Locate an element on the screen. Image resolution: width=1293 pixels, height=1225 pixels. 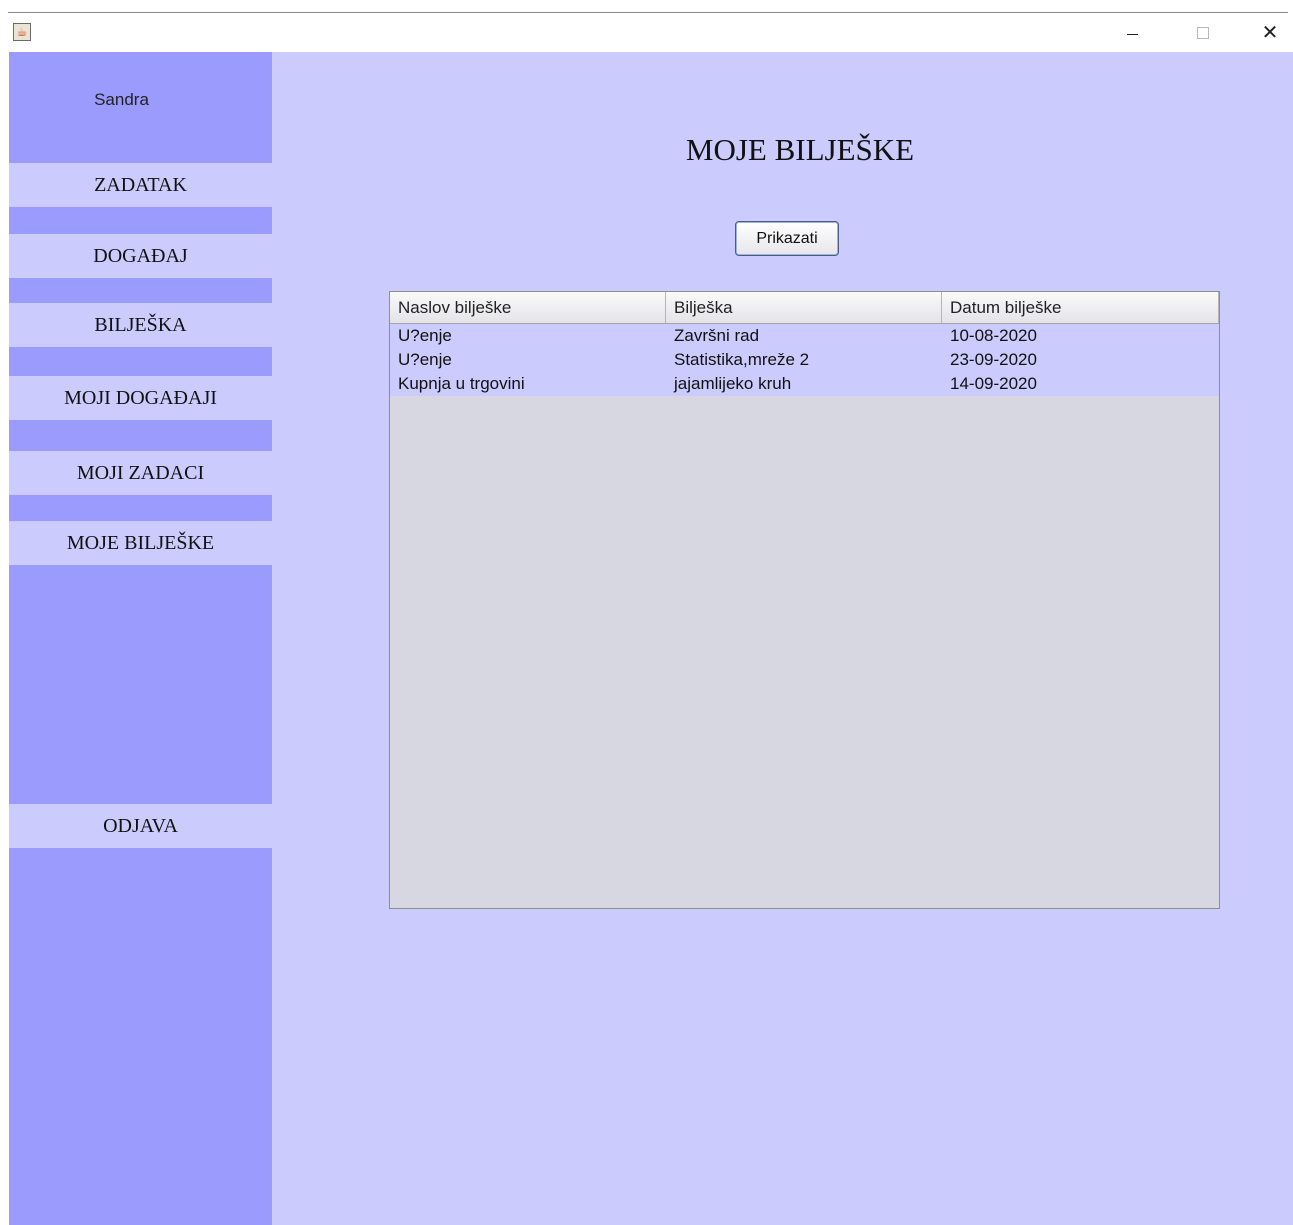
sidebar-item-moje-biljeske: MOJE BILJEŠKE is located at coordinates (140, 543).